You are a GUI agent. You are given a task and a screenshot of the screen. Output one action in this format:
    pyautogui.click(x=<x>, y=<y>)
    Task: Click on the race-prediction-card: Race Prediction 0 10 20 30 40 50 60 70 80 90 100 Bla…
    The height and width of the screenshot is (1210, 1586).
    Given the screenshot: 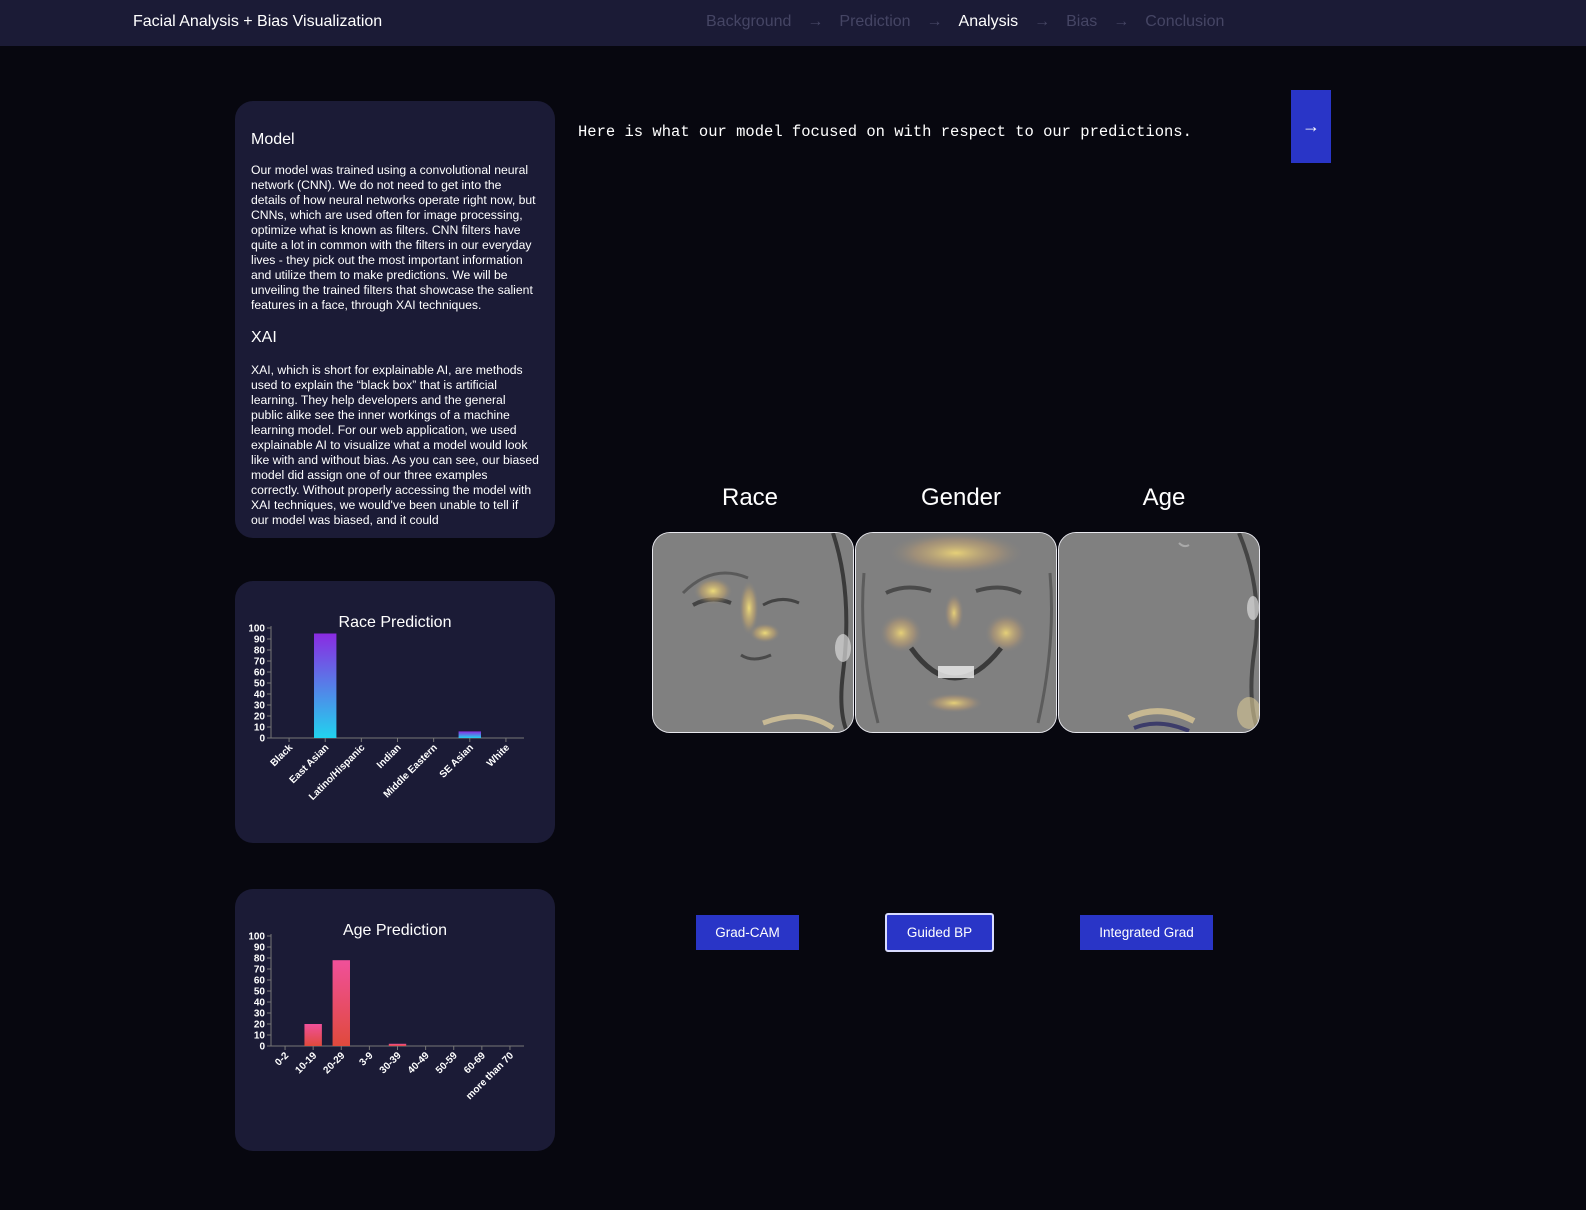 What is the action you would take?
    pyautogui.click(x=395, y=712)
    